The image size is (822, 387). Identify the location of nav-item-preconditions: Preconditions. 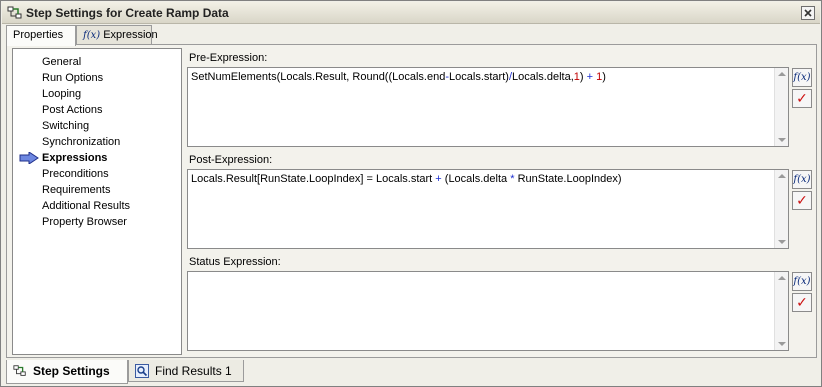
(75, 174).